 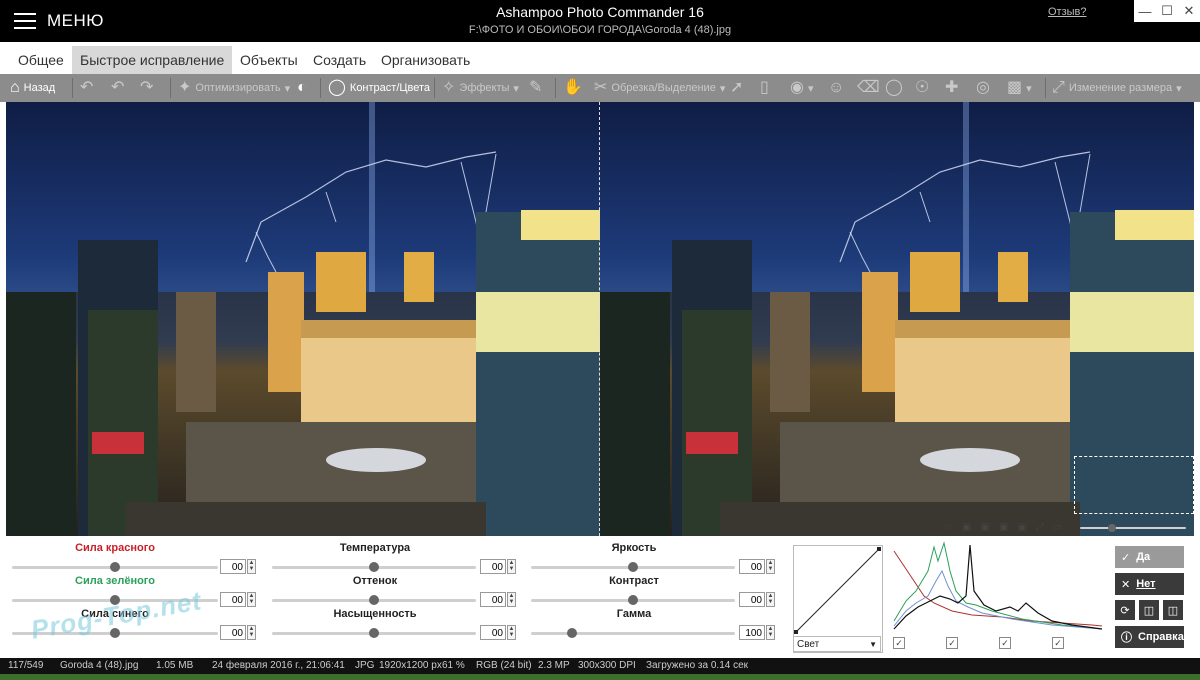 I want to click on tab-quick-fix: Быстрое исправление, so click(x=152, y=60).